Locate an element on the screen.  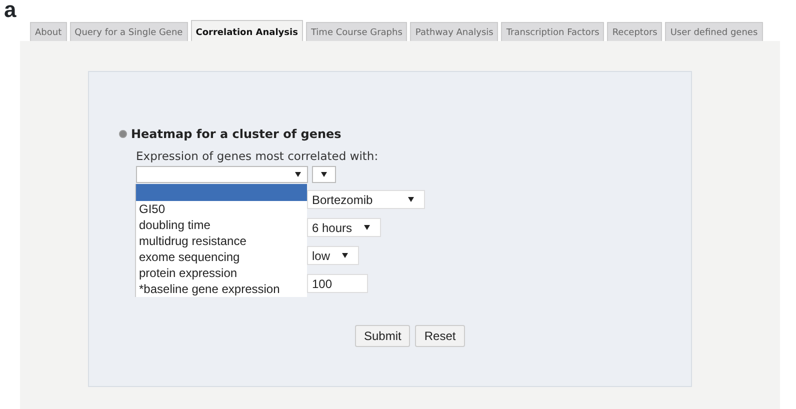
dropdown-option: exome sequencing is located at coordinates (221, 257).